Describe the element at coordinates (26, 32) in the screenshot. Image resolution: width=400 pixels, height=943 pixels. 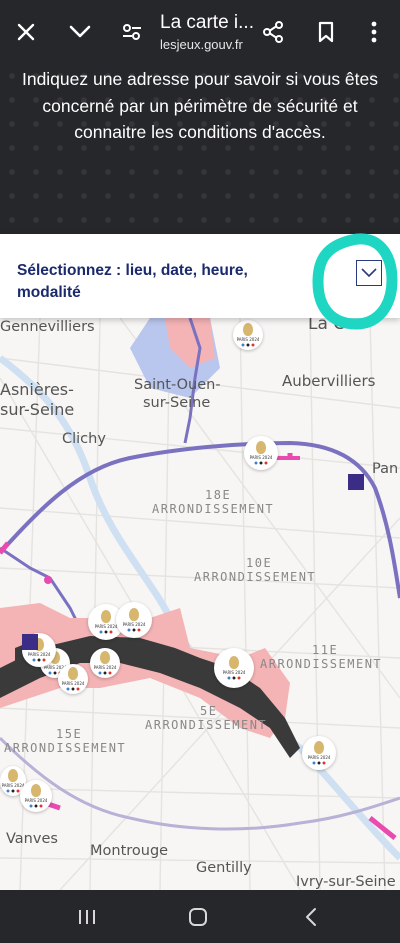
I see `close-icon` at that location.